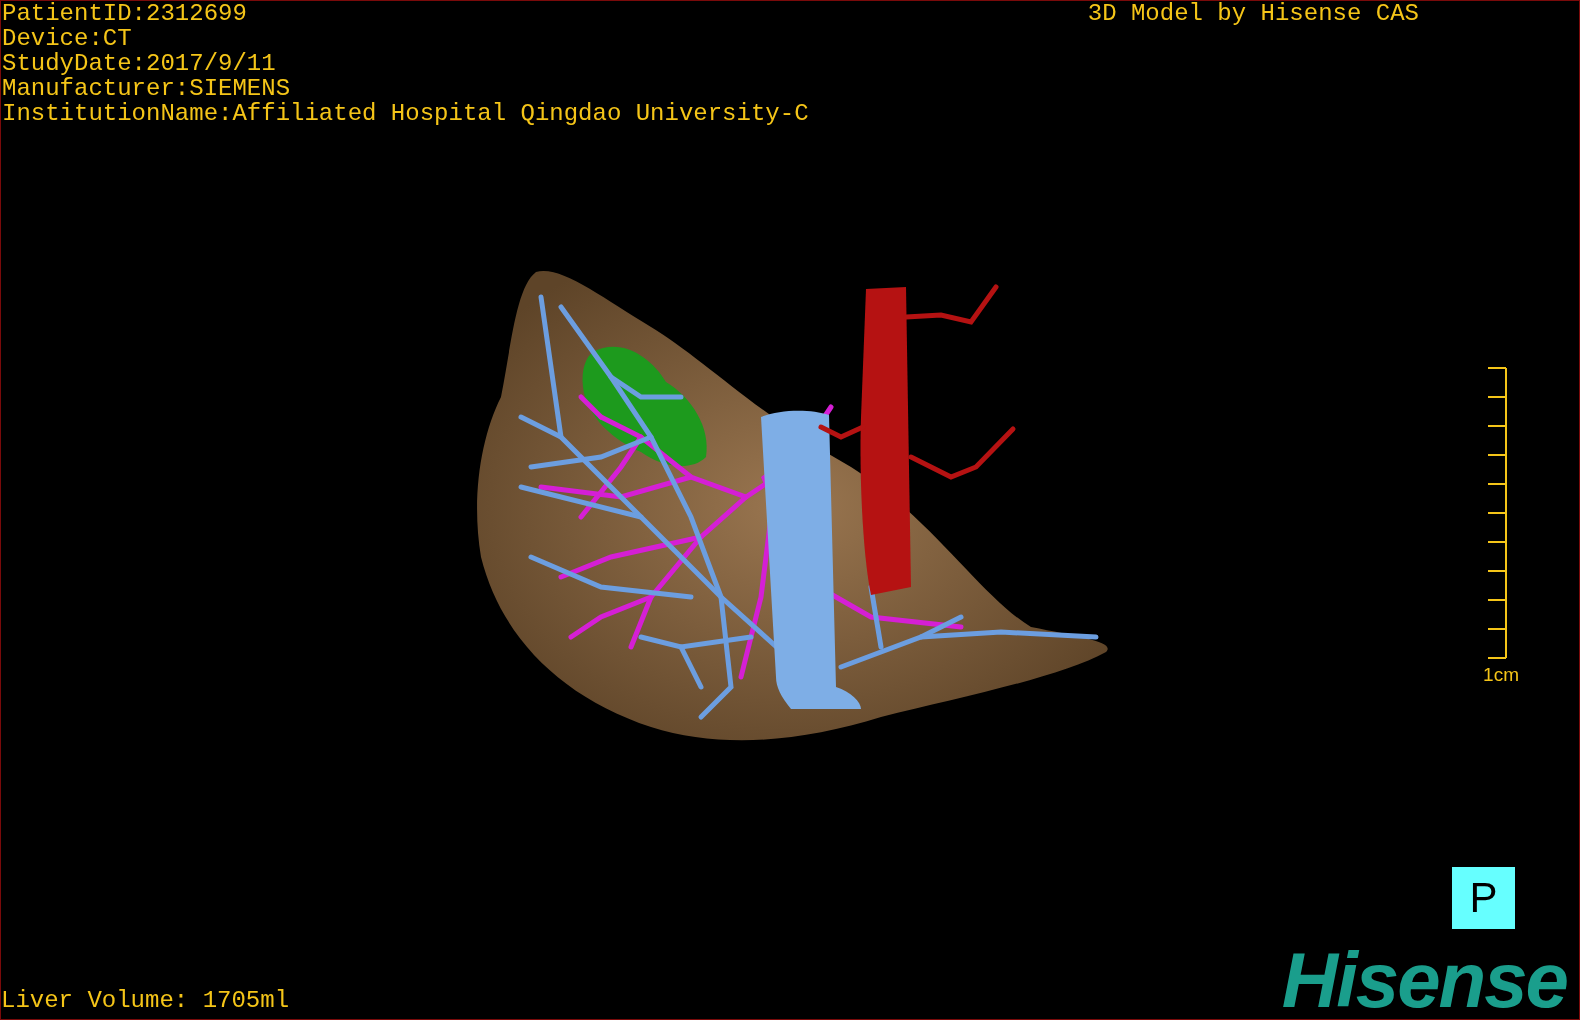 This screenshot has width=1580, height=1020. I want to click on patient-info-text: PatientID:2312699, so click(125, 13).